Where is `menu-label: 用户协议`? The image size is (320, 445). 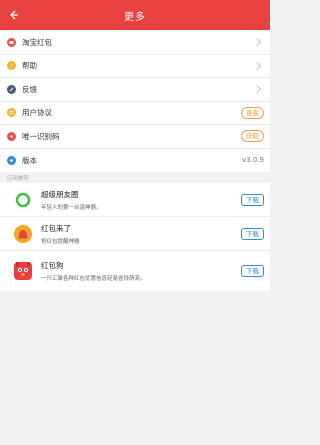 menu-label: 用户协议 is located at coordinates (37, 113).